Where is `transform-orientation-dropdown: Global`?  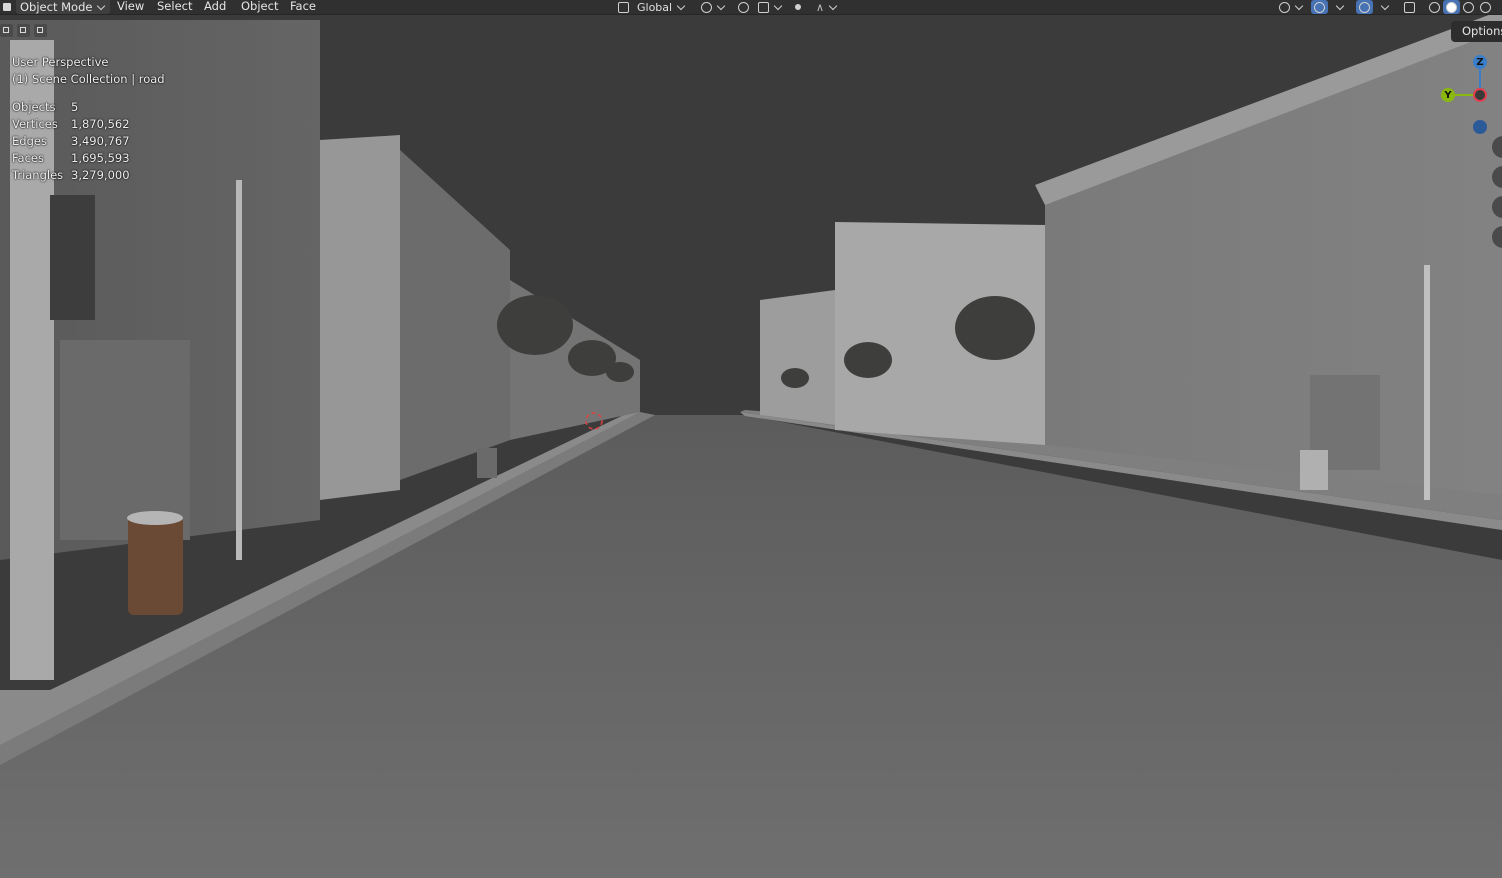 transform-orientation-dropdown: Global is located at coordinates (652, 7).